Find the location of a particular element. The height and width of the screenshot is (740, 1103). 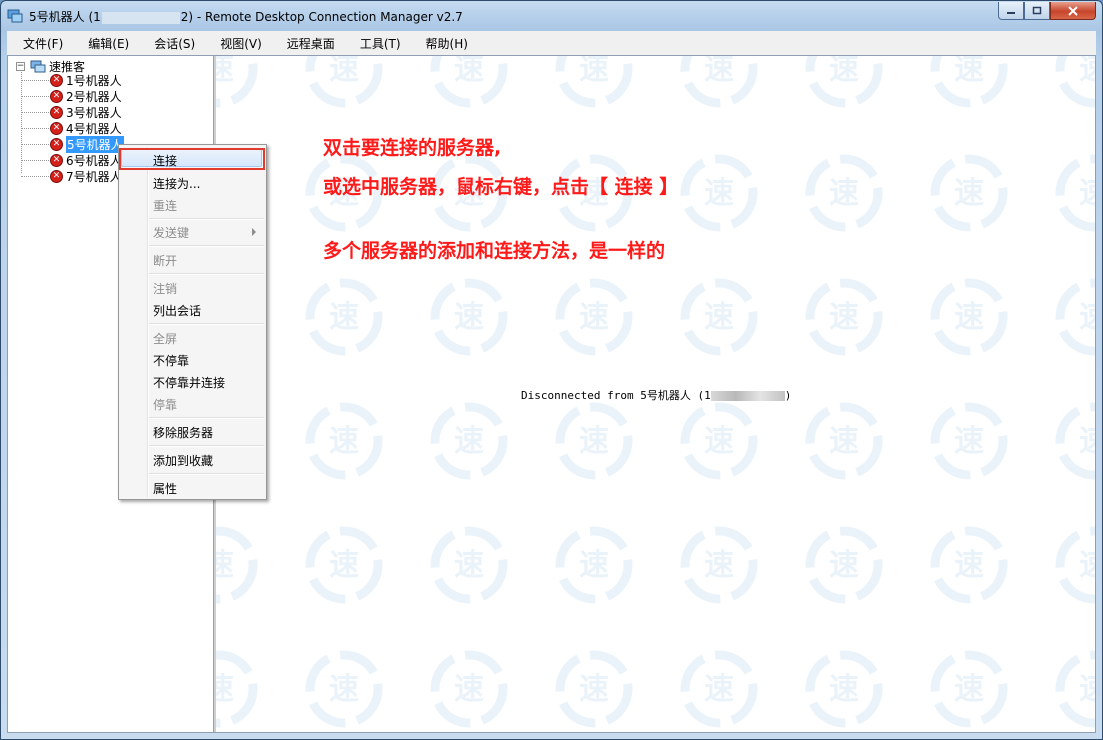

maximize-icon is located at coordinates (1037, 10).